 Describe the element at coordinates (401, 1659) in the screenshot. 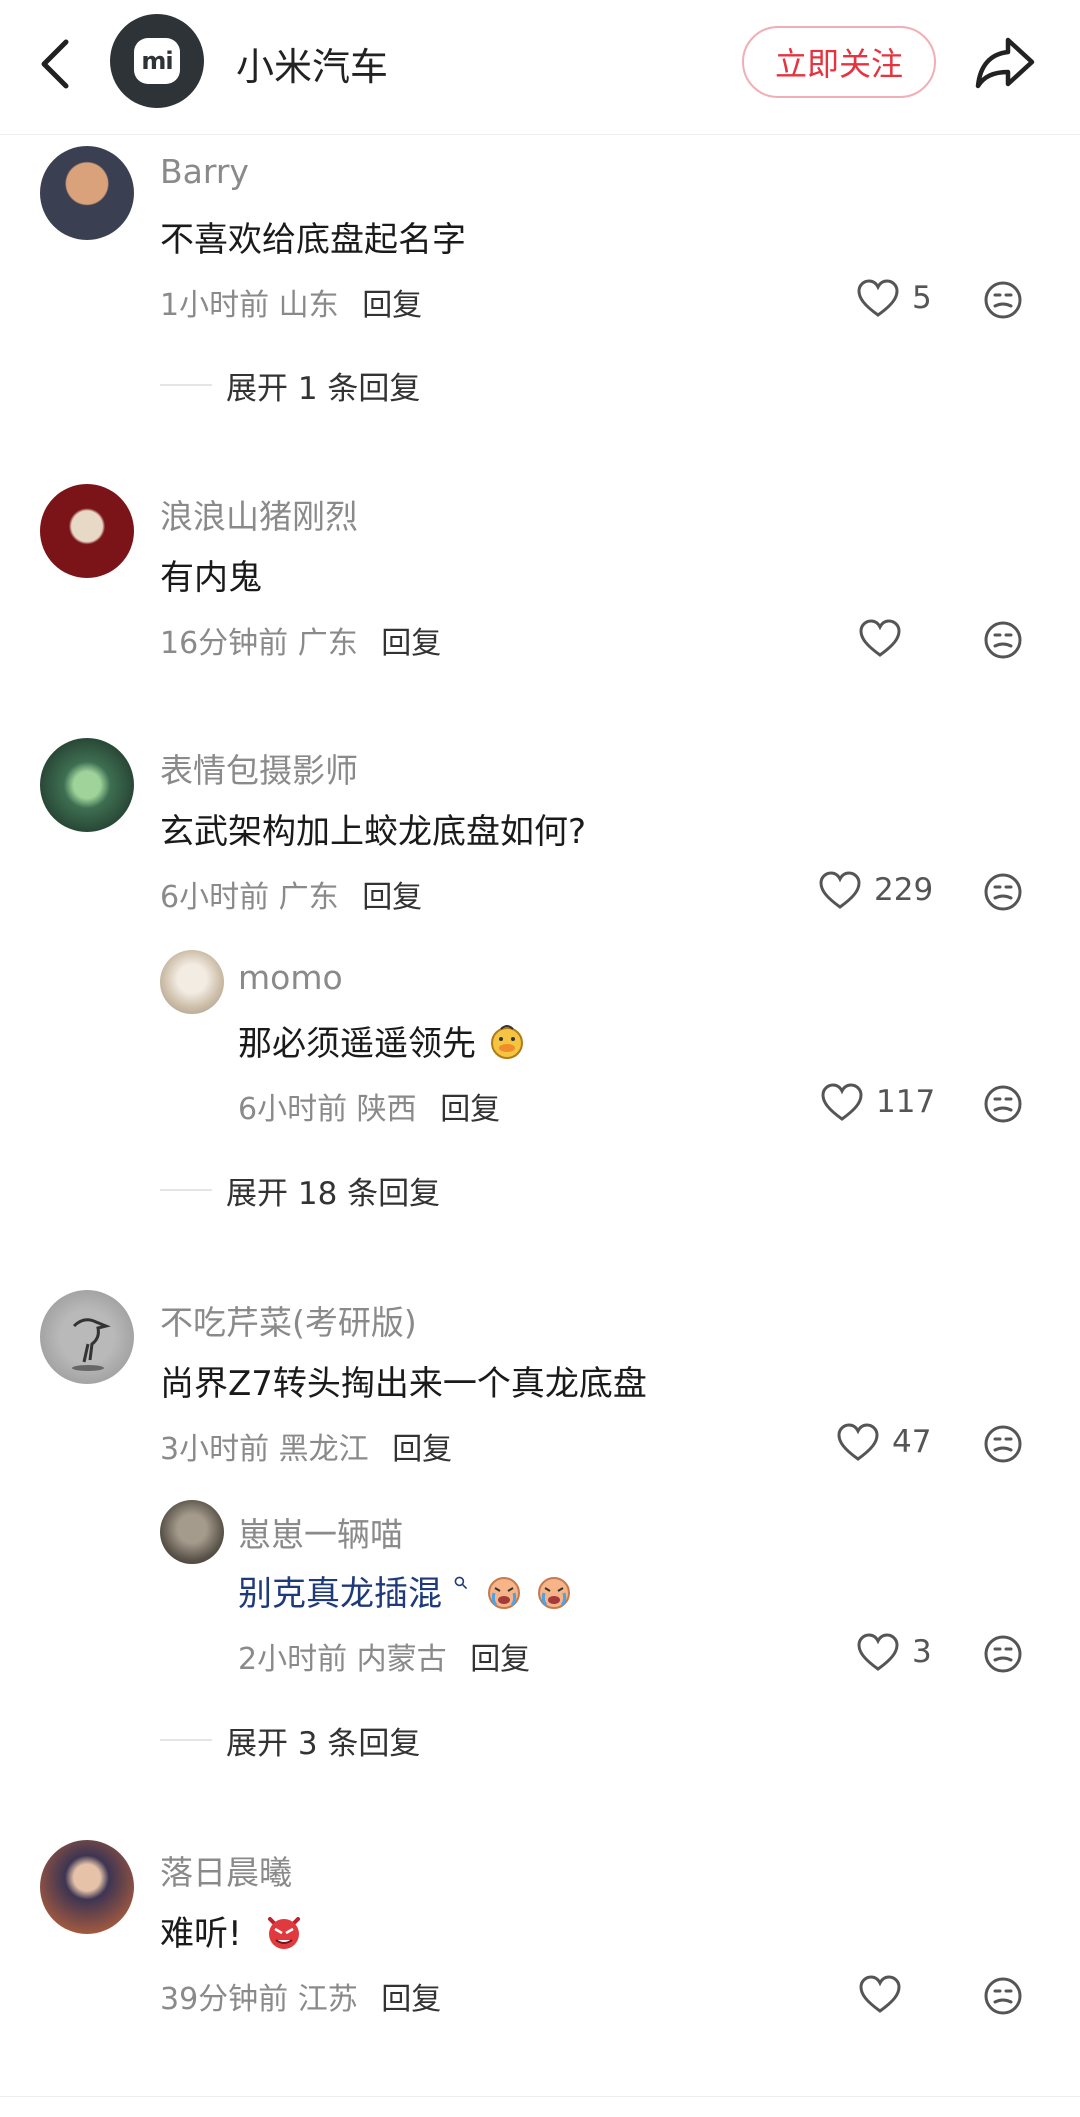

I see `reply-location: 内蒙古` at that location.